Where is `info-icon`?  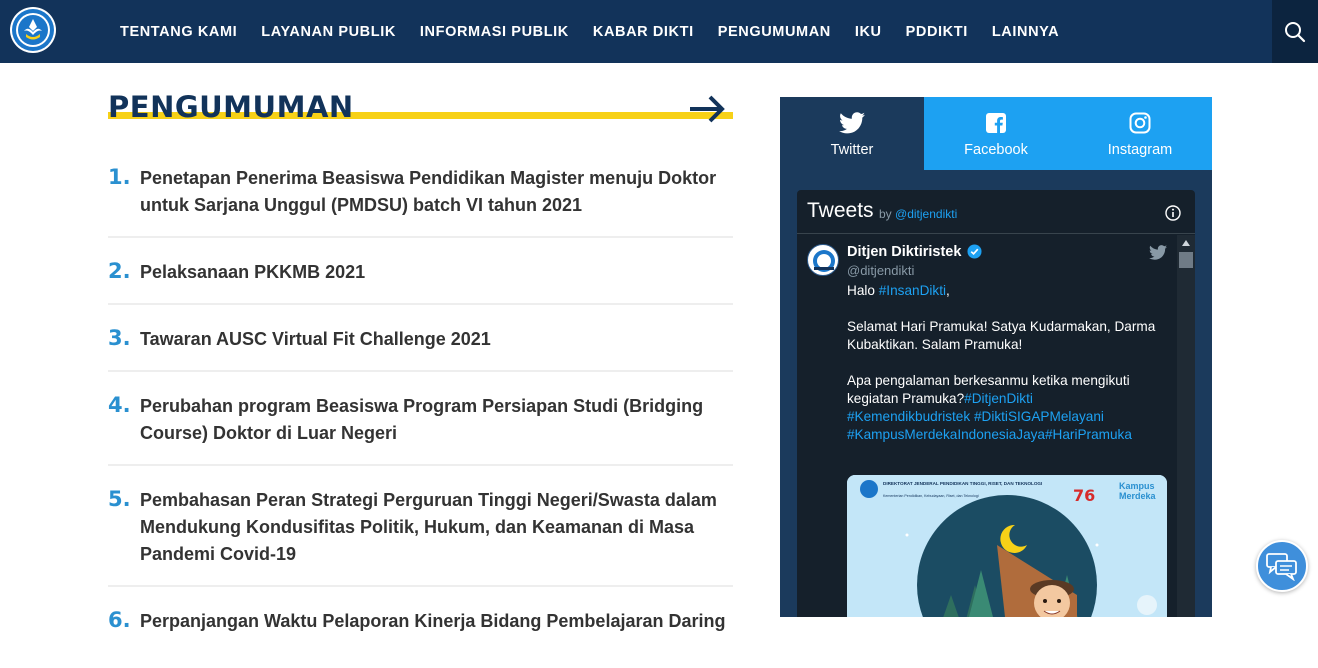
info-icon is located at coordinates (1173, 213).